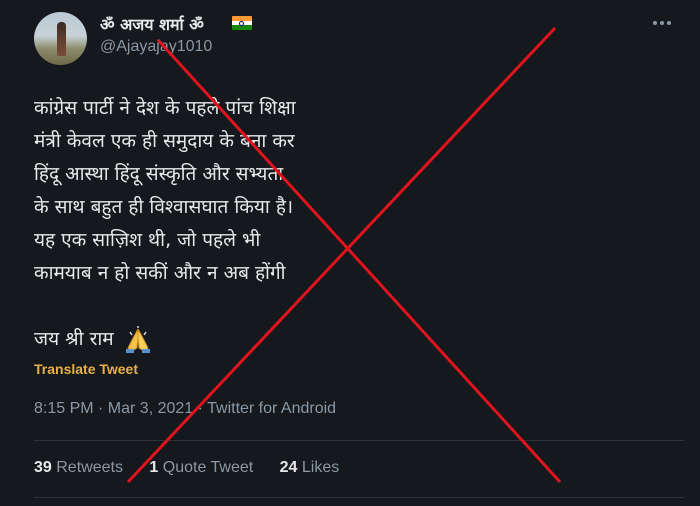  Describe the element at coordinates (234, 339) in the screenshot. I see `closing-line: जय श्री राम` at that location.